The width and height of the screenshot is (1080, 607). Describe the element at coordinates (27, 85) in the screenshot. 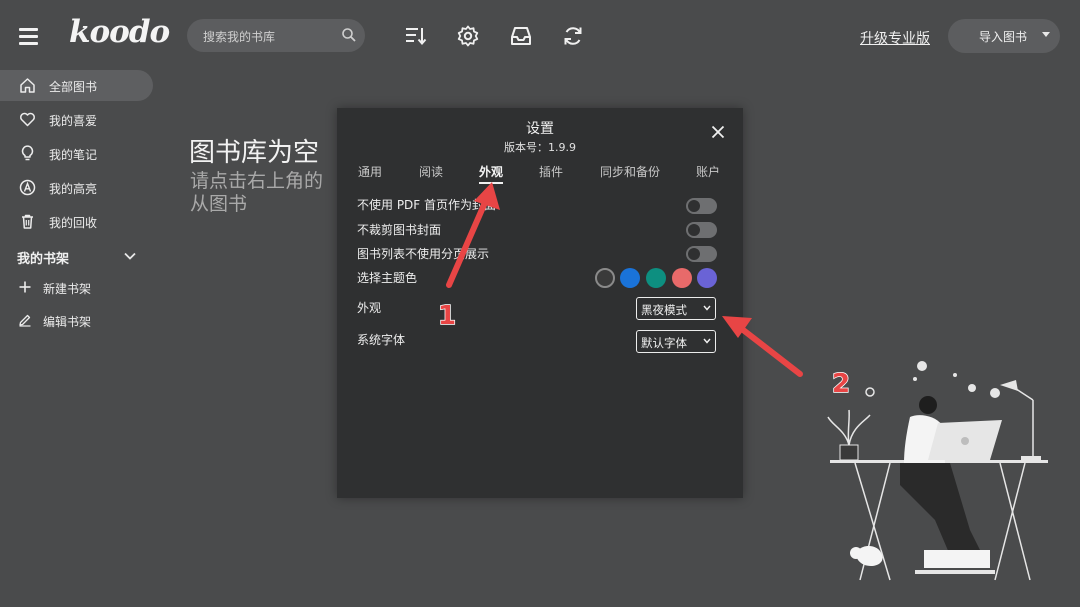

I see `home-icon` at that location.